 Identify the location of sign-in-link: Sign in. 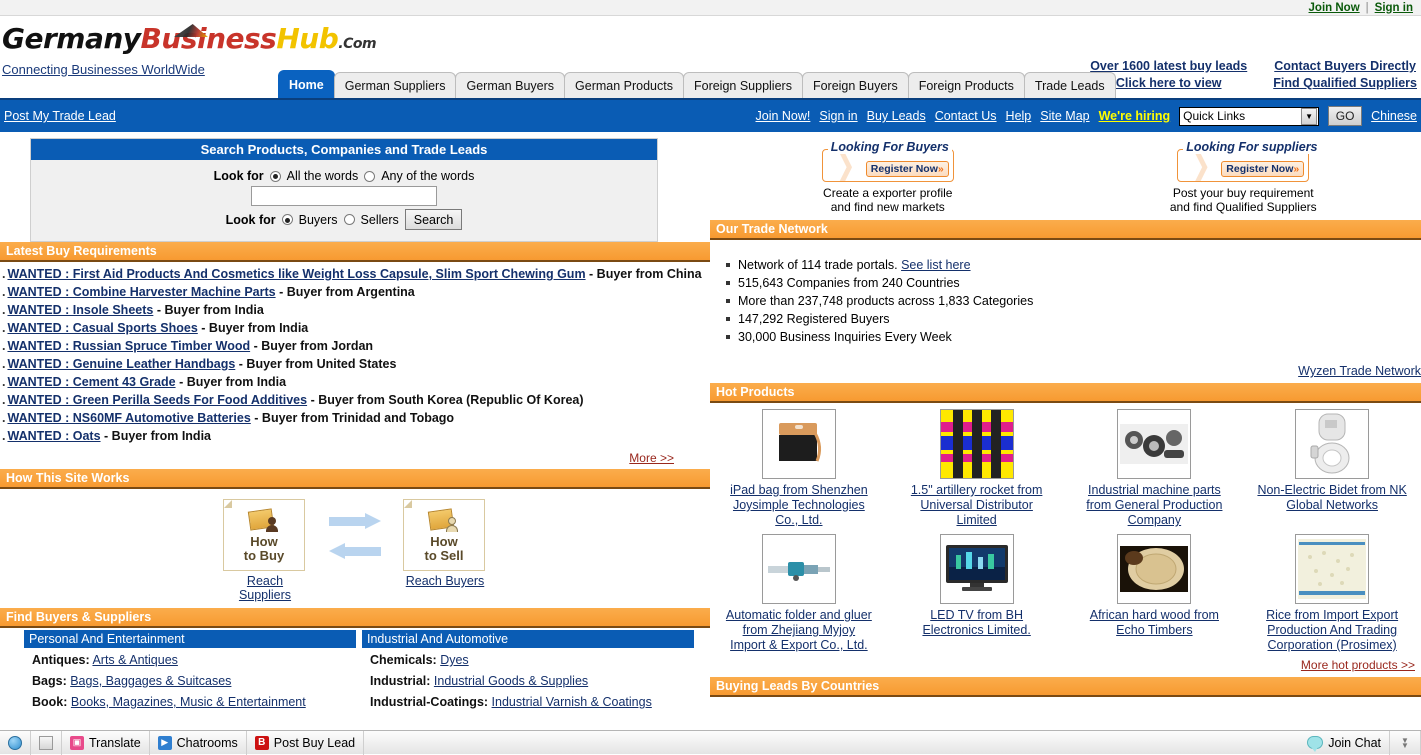
(1394, 8).